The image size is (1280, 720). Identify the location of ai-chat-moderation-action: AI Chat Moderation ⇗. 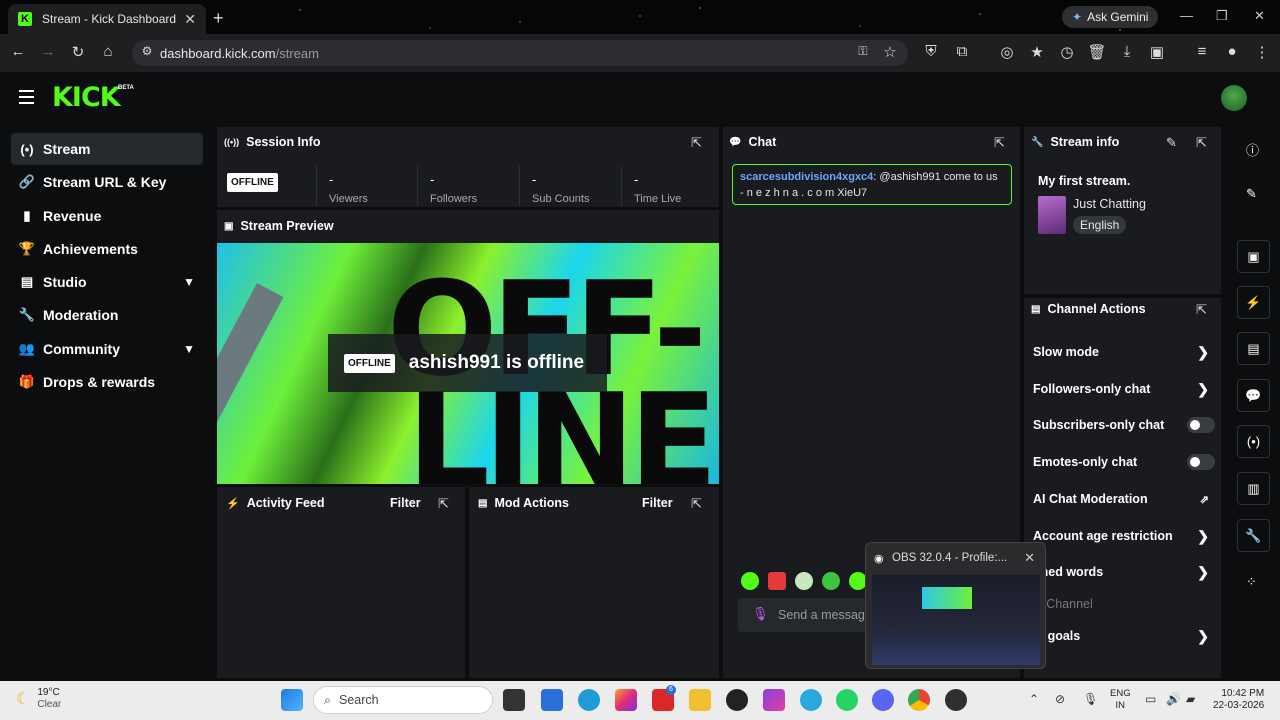
(1124, 499).